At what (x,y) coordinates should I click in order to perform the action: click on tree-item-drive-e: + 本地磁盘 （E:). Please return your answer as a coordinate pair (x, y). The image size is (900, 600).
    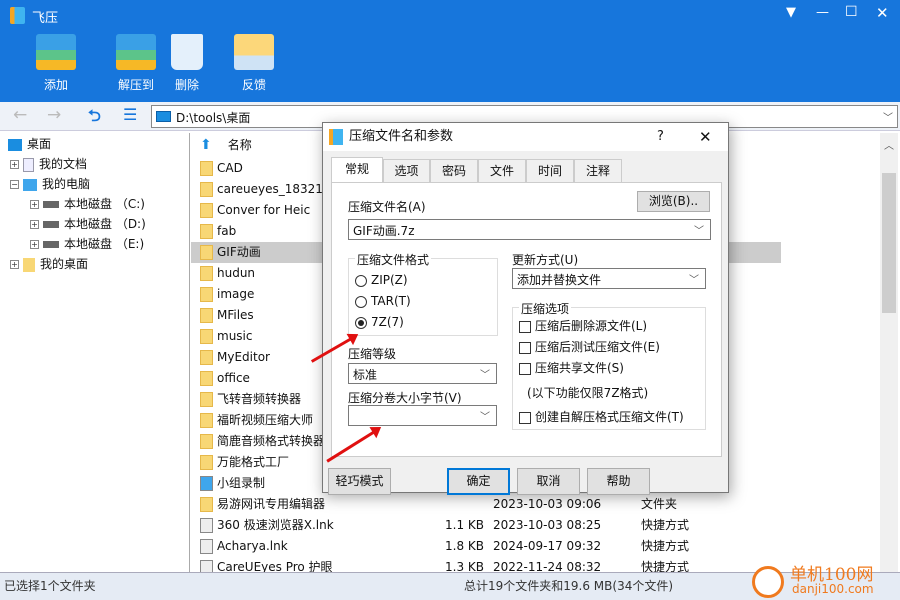
    Looking at the image, I should click on (87, 244).